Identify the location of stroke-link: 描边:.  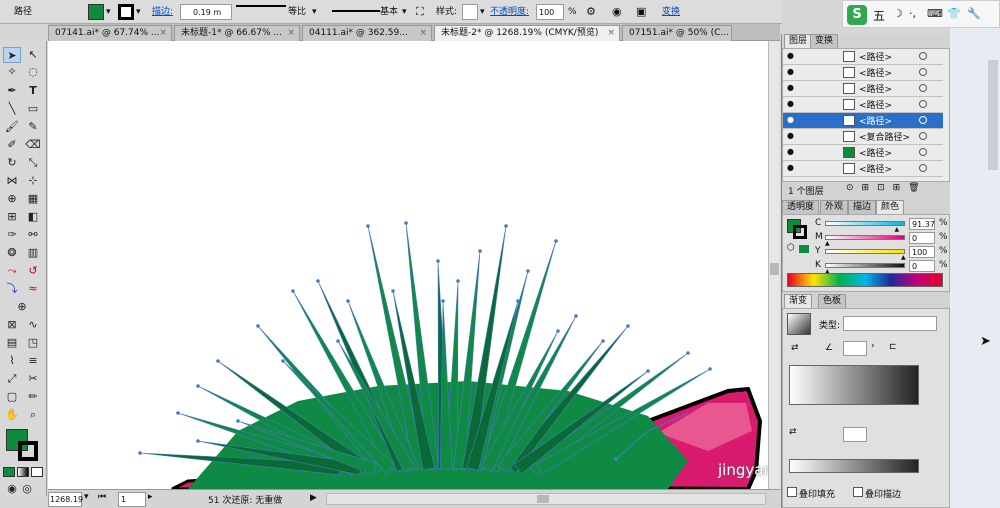
(162, 12).